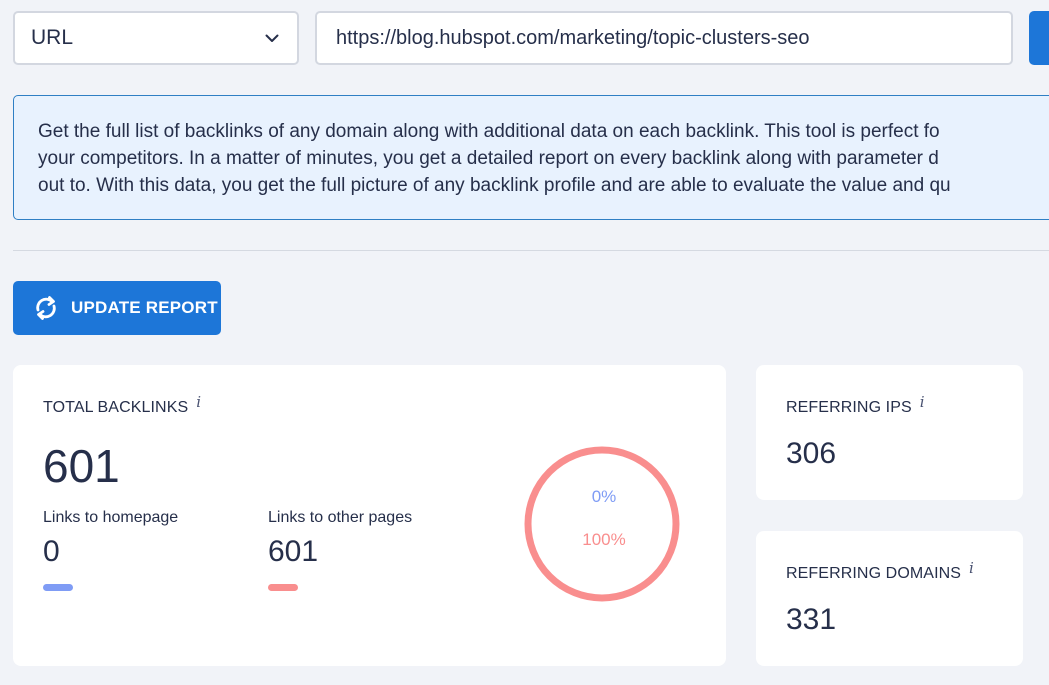 This screenshot has width=1049, height=685. I want to click on total-backlinks-title: TOTAL BACKLINKS i, so click(122, 405).